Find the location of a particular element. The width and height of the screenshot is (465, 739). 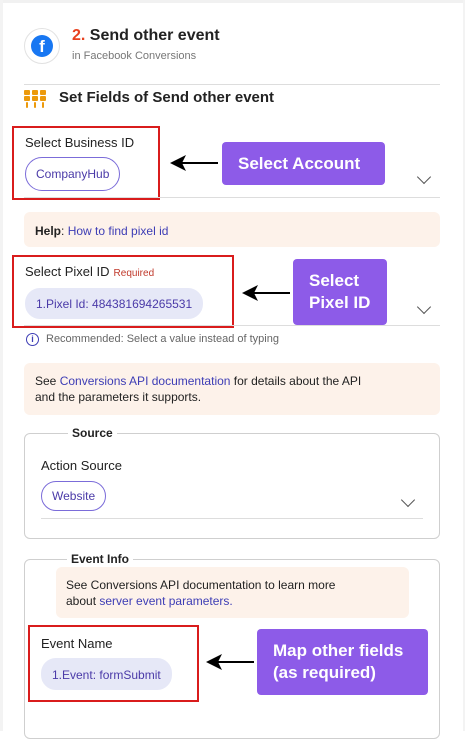

action-source-label: Action Source is located at coordinates (81, 465).